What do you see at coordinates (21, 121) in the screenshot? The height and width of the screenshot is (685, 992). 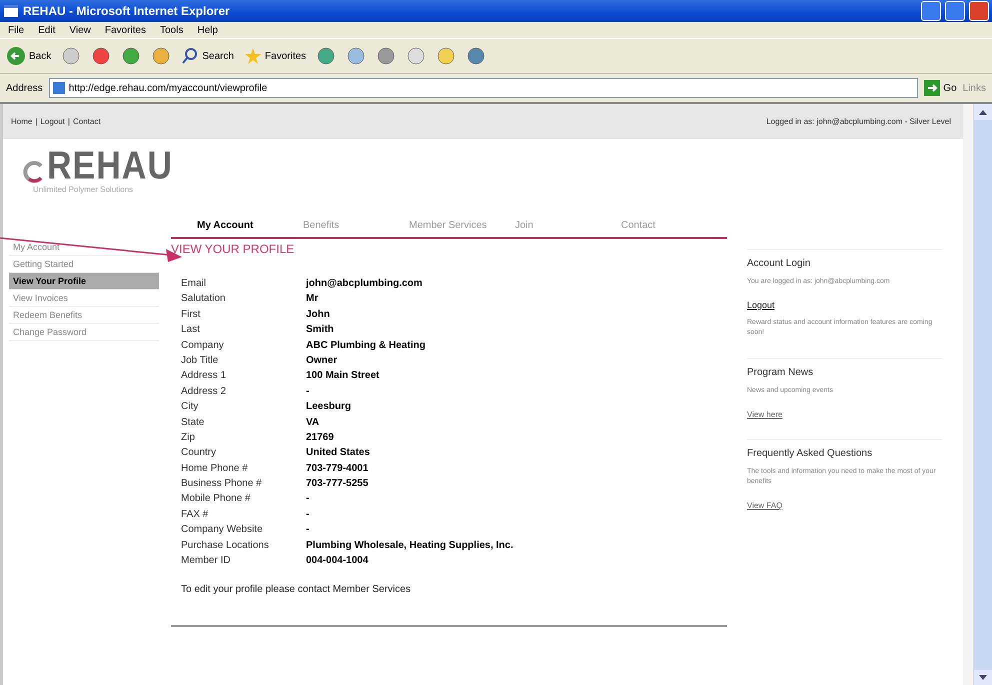 I see `top-link: Home` at bounding box center [21, 121].